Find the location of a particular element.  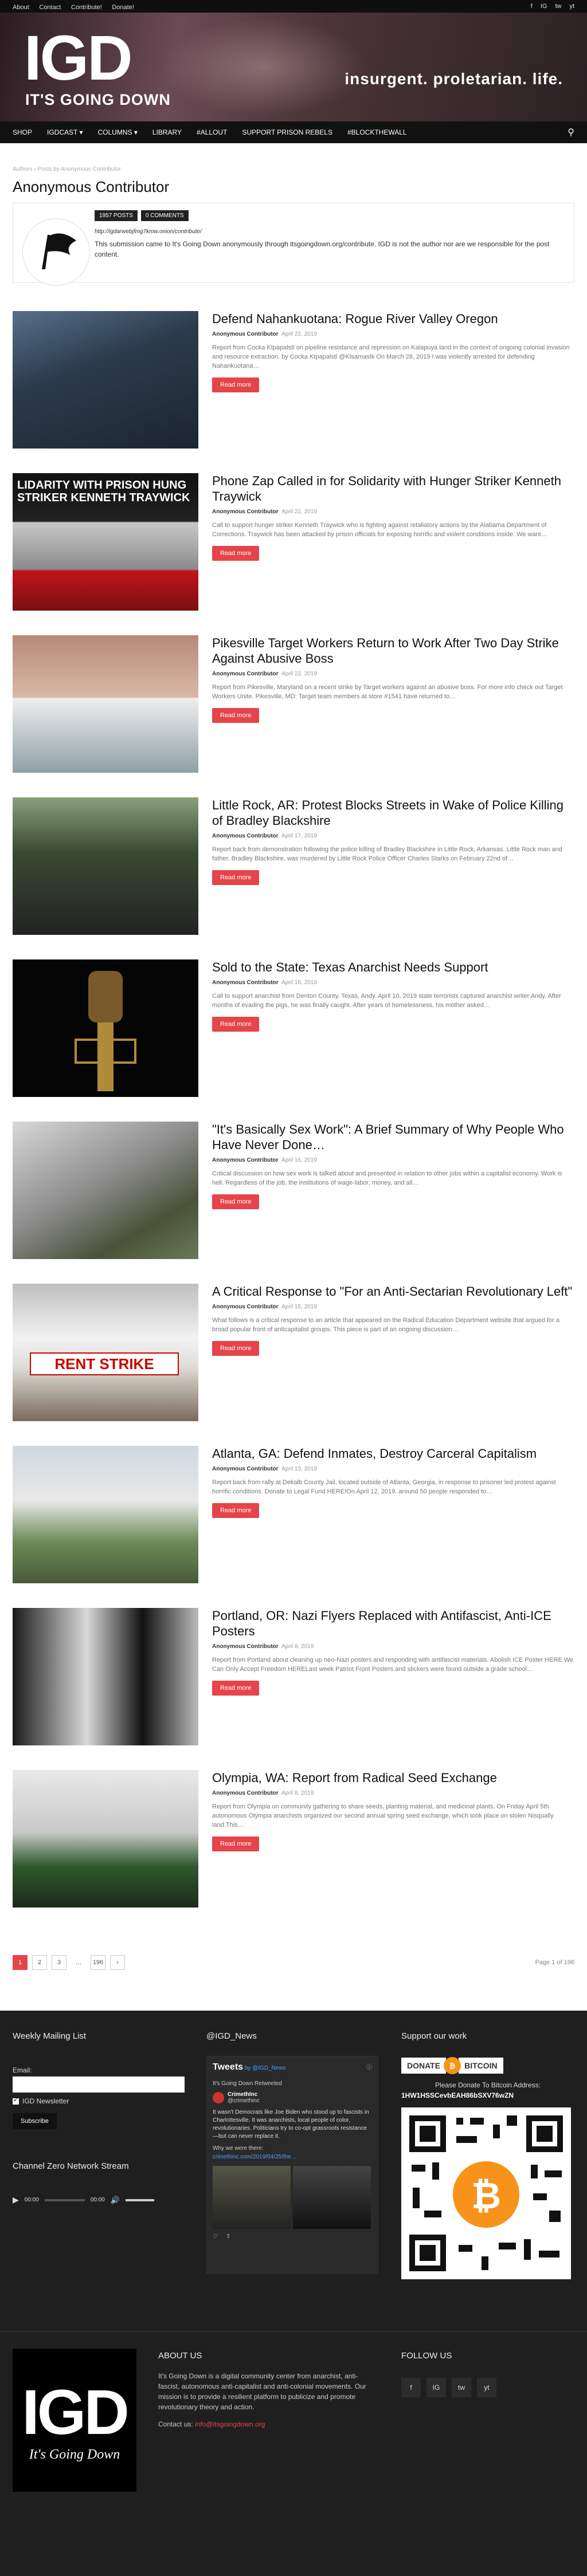

contact-email: info@itsgoingdown.org is located at coordinates (230, 2424).